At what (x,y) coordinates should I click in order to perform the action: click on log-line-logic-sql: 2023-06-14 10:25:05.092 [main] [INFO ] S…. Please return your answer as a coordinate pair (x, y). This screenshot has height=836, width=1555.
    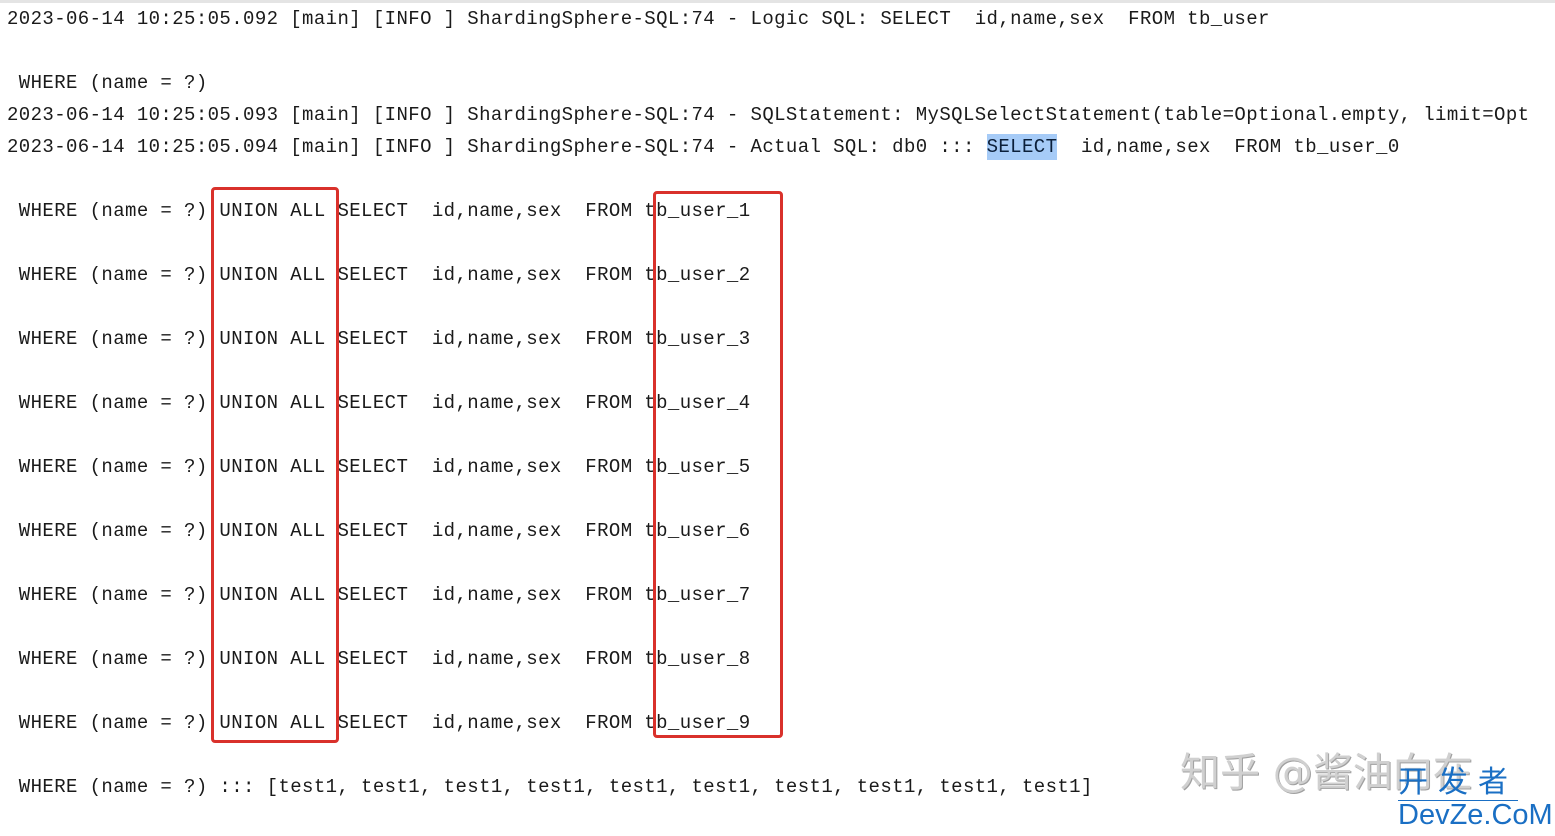
    Looking at the image, I should click on (638, 19).